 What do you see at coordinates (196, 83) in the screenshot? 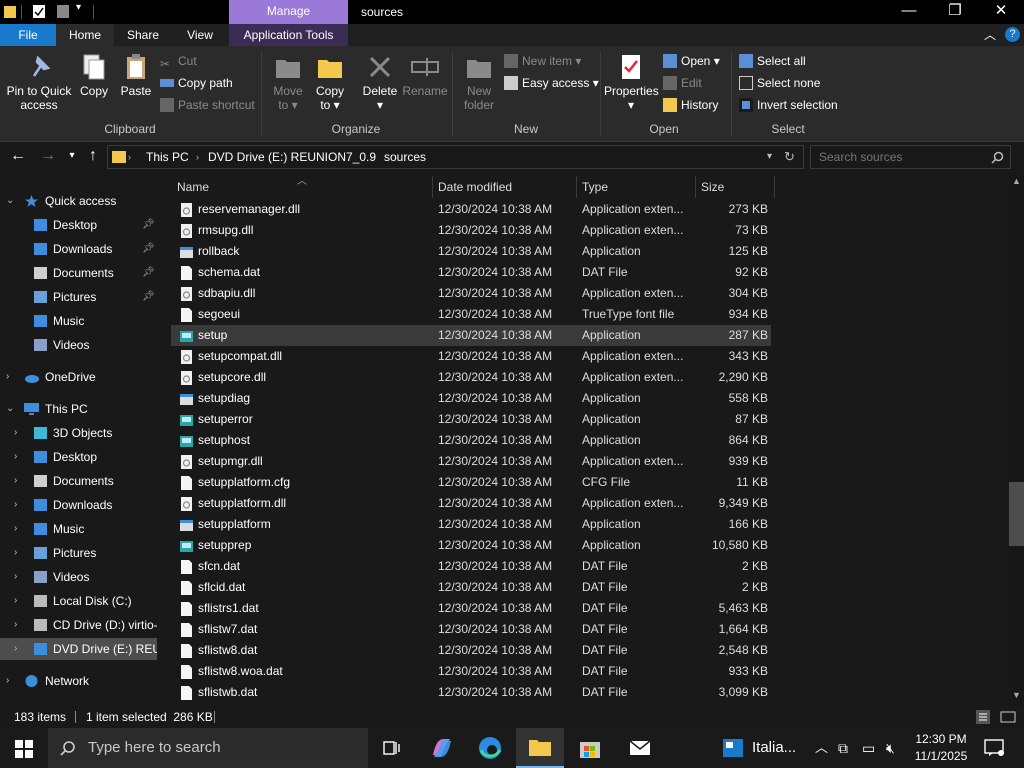
I see `copy-path-button: Copy path` at bounding box center [196, 83].